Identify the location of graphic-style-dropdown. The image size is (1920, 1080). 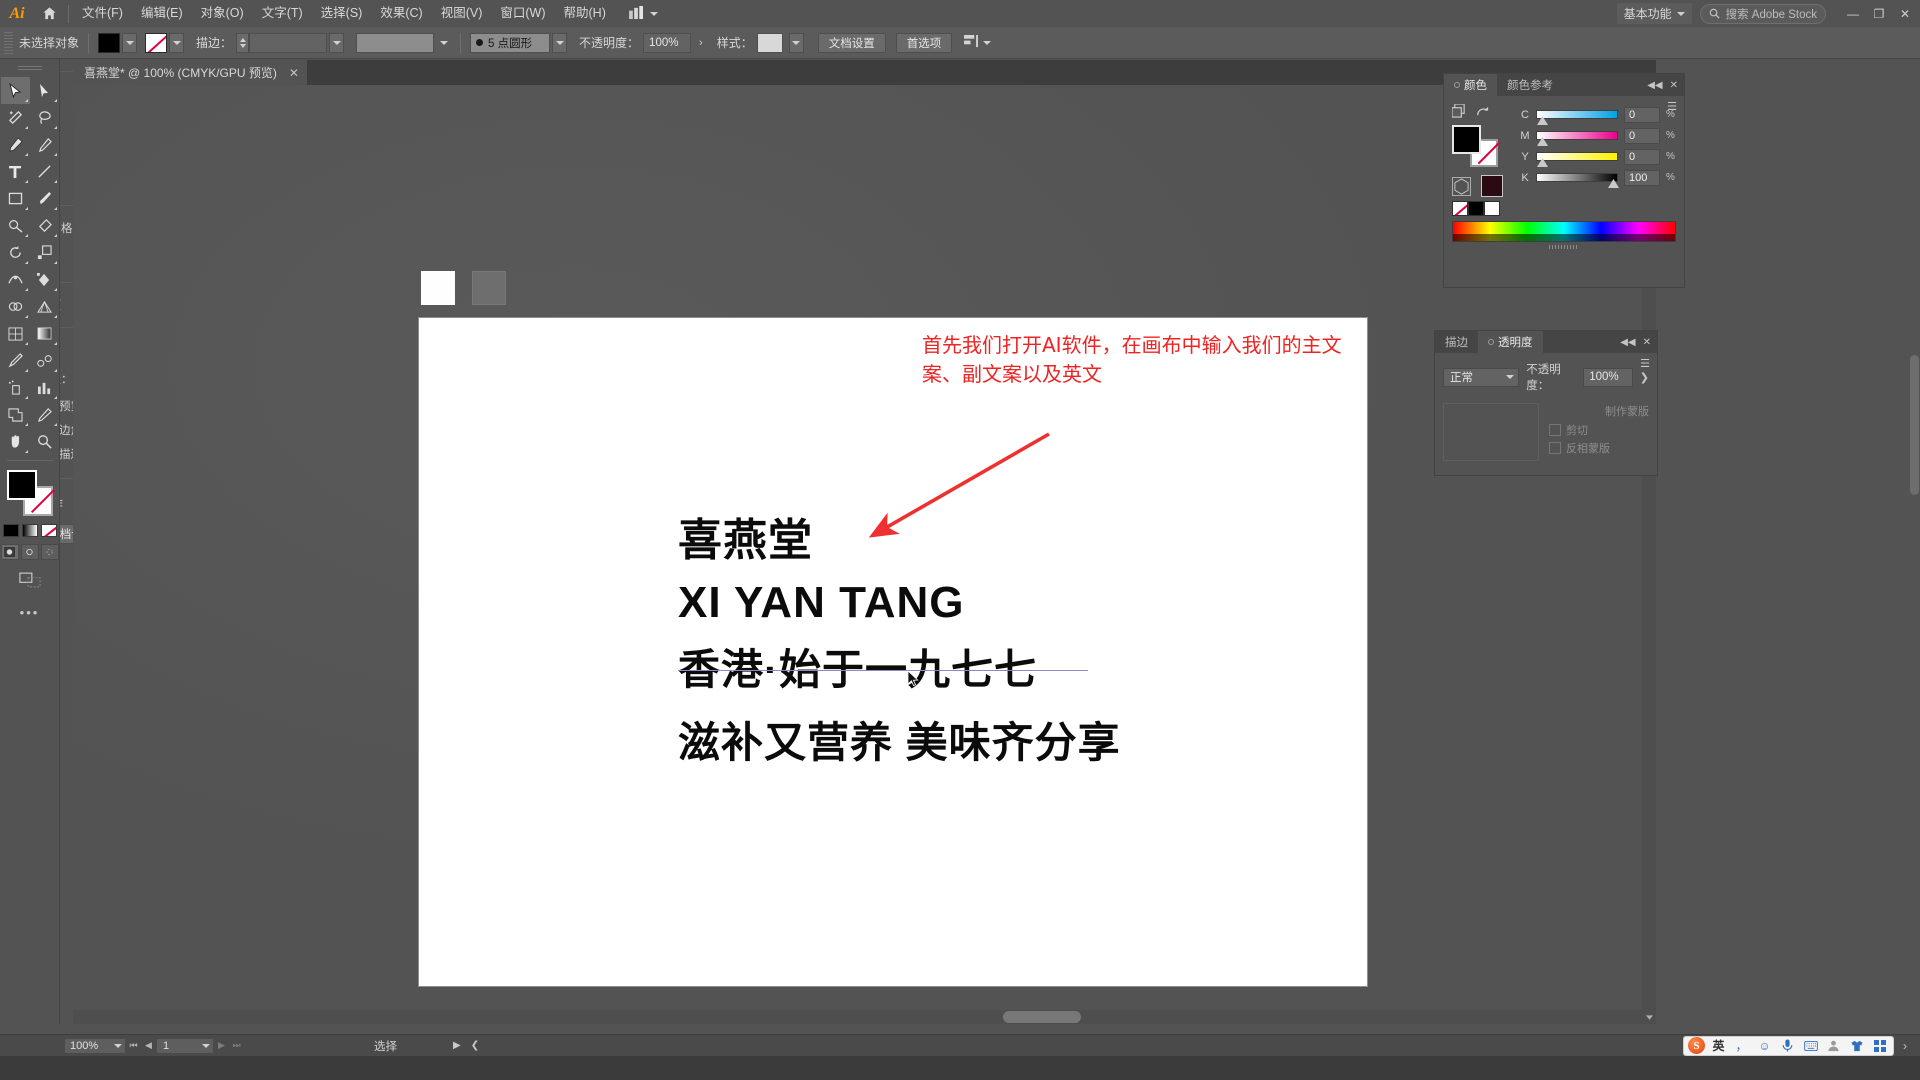
(796, 42).